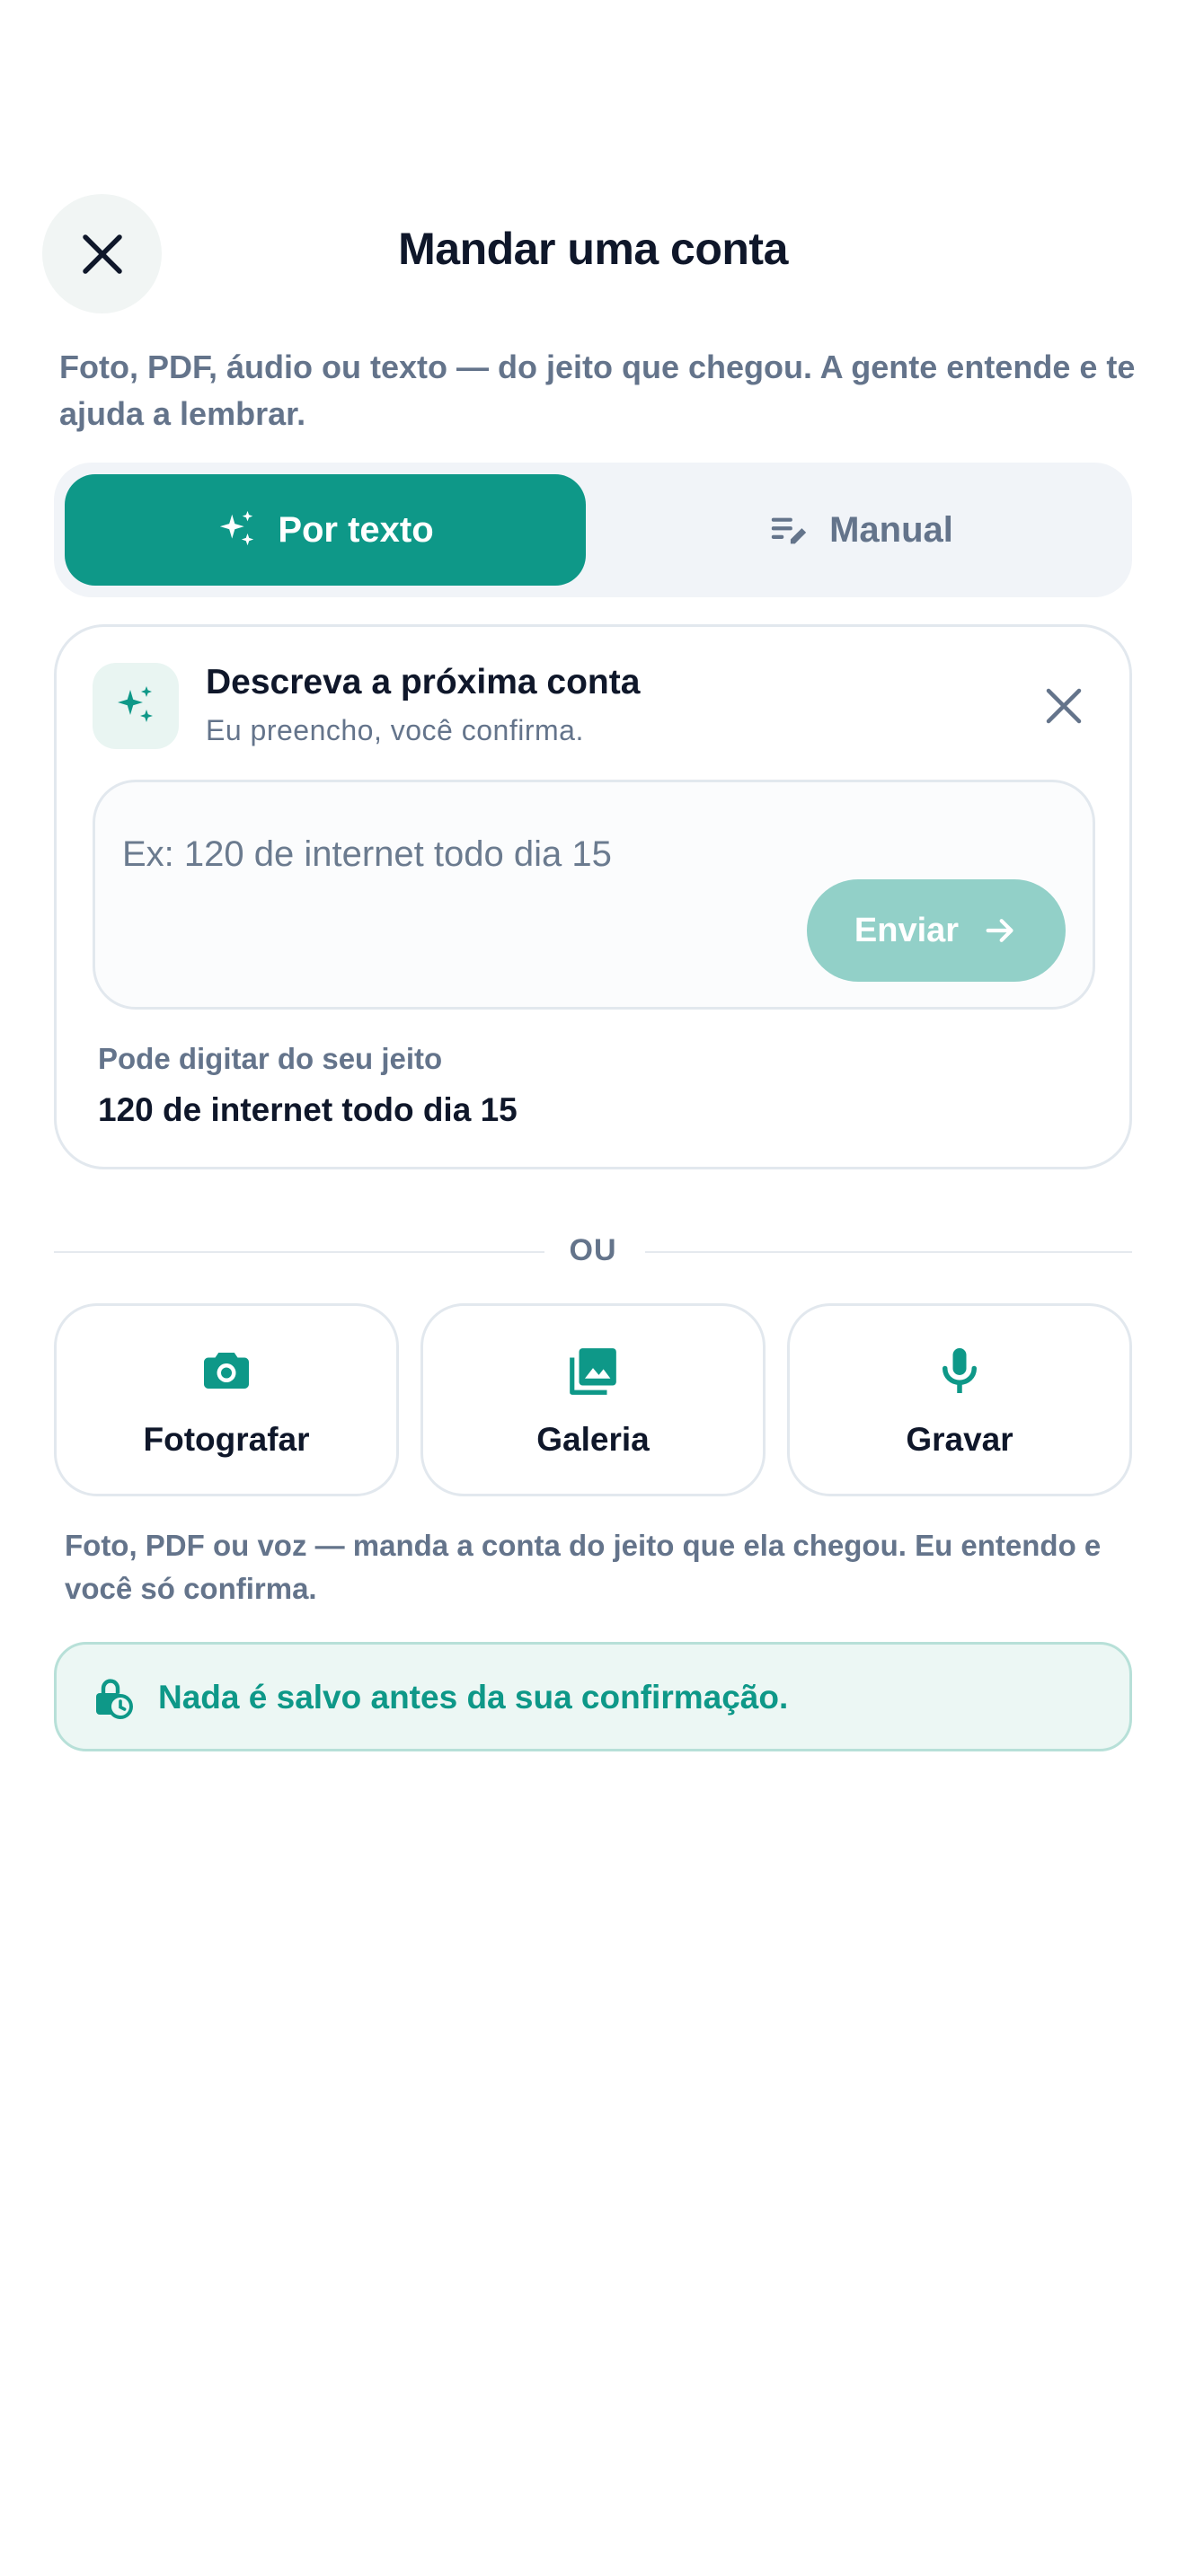 The width and height of the screenshot is (1186, 2576). What do you see at coordinates (473, 1697) in the screenshot?
I see `privacy-banner-text: Nada é salvo antes da sua confirmação.` at bounding box center [473, 1697].